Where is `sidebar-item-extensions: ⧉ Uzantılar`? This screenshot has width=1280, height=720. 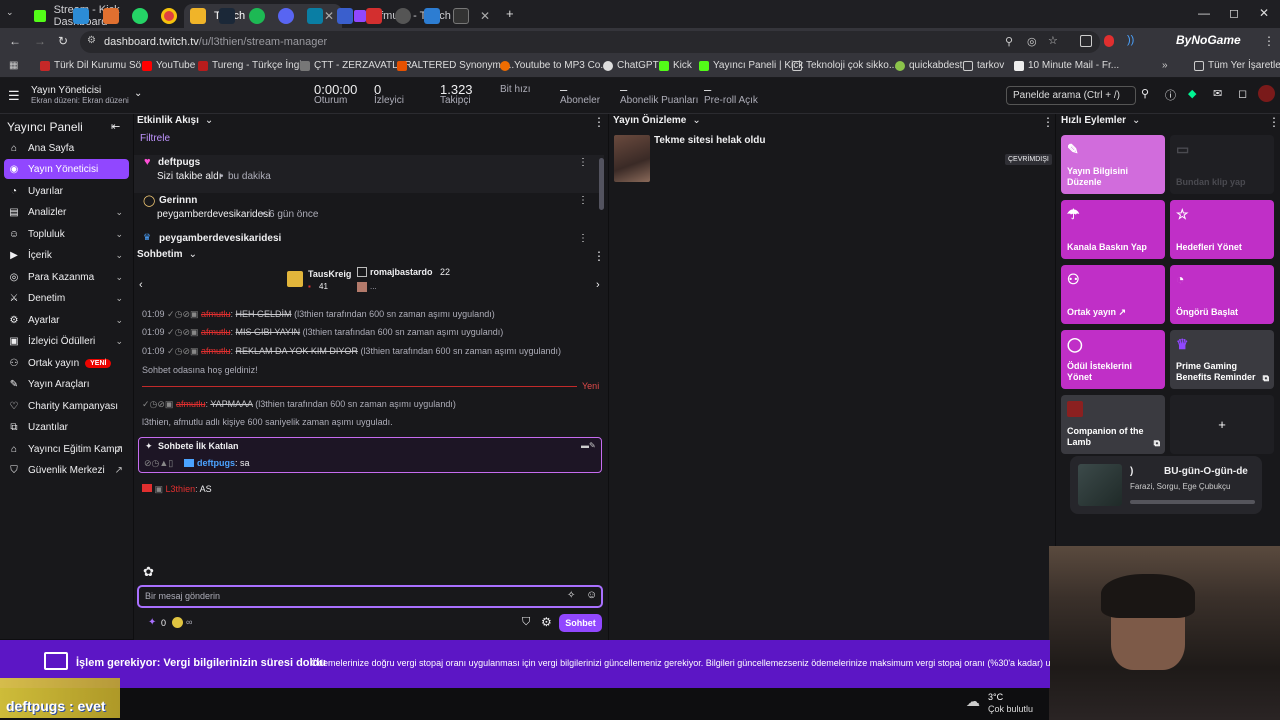 sidebar-item-extensions: ⧉ Uzantılar is located at coordinates (66, 427).